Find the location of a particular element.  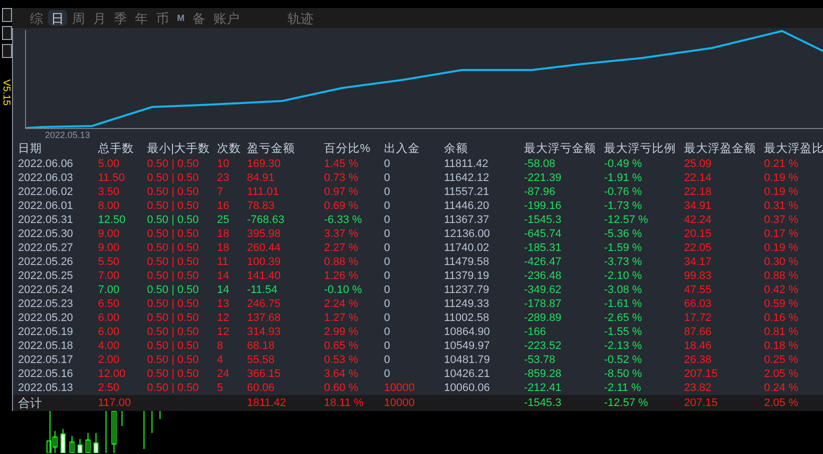

table-cell: 11740.02 is located at coordinates (467, 248).